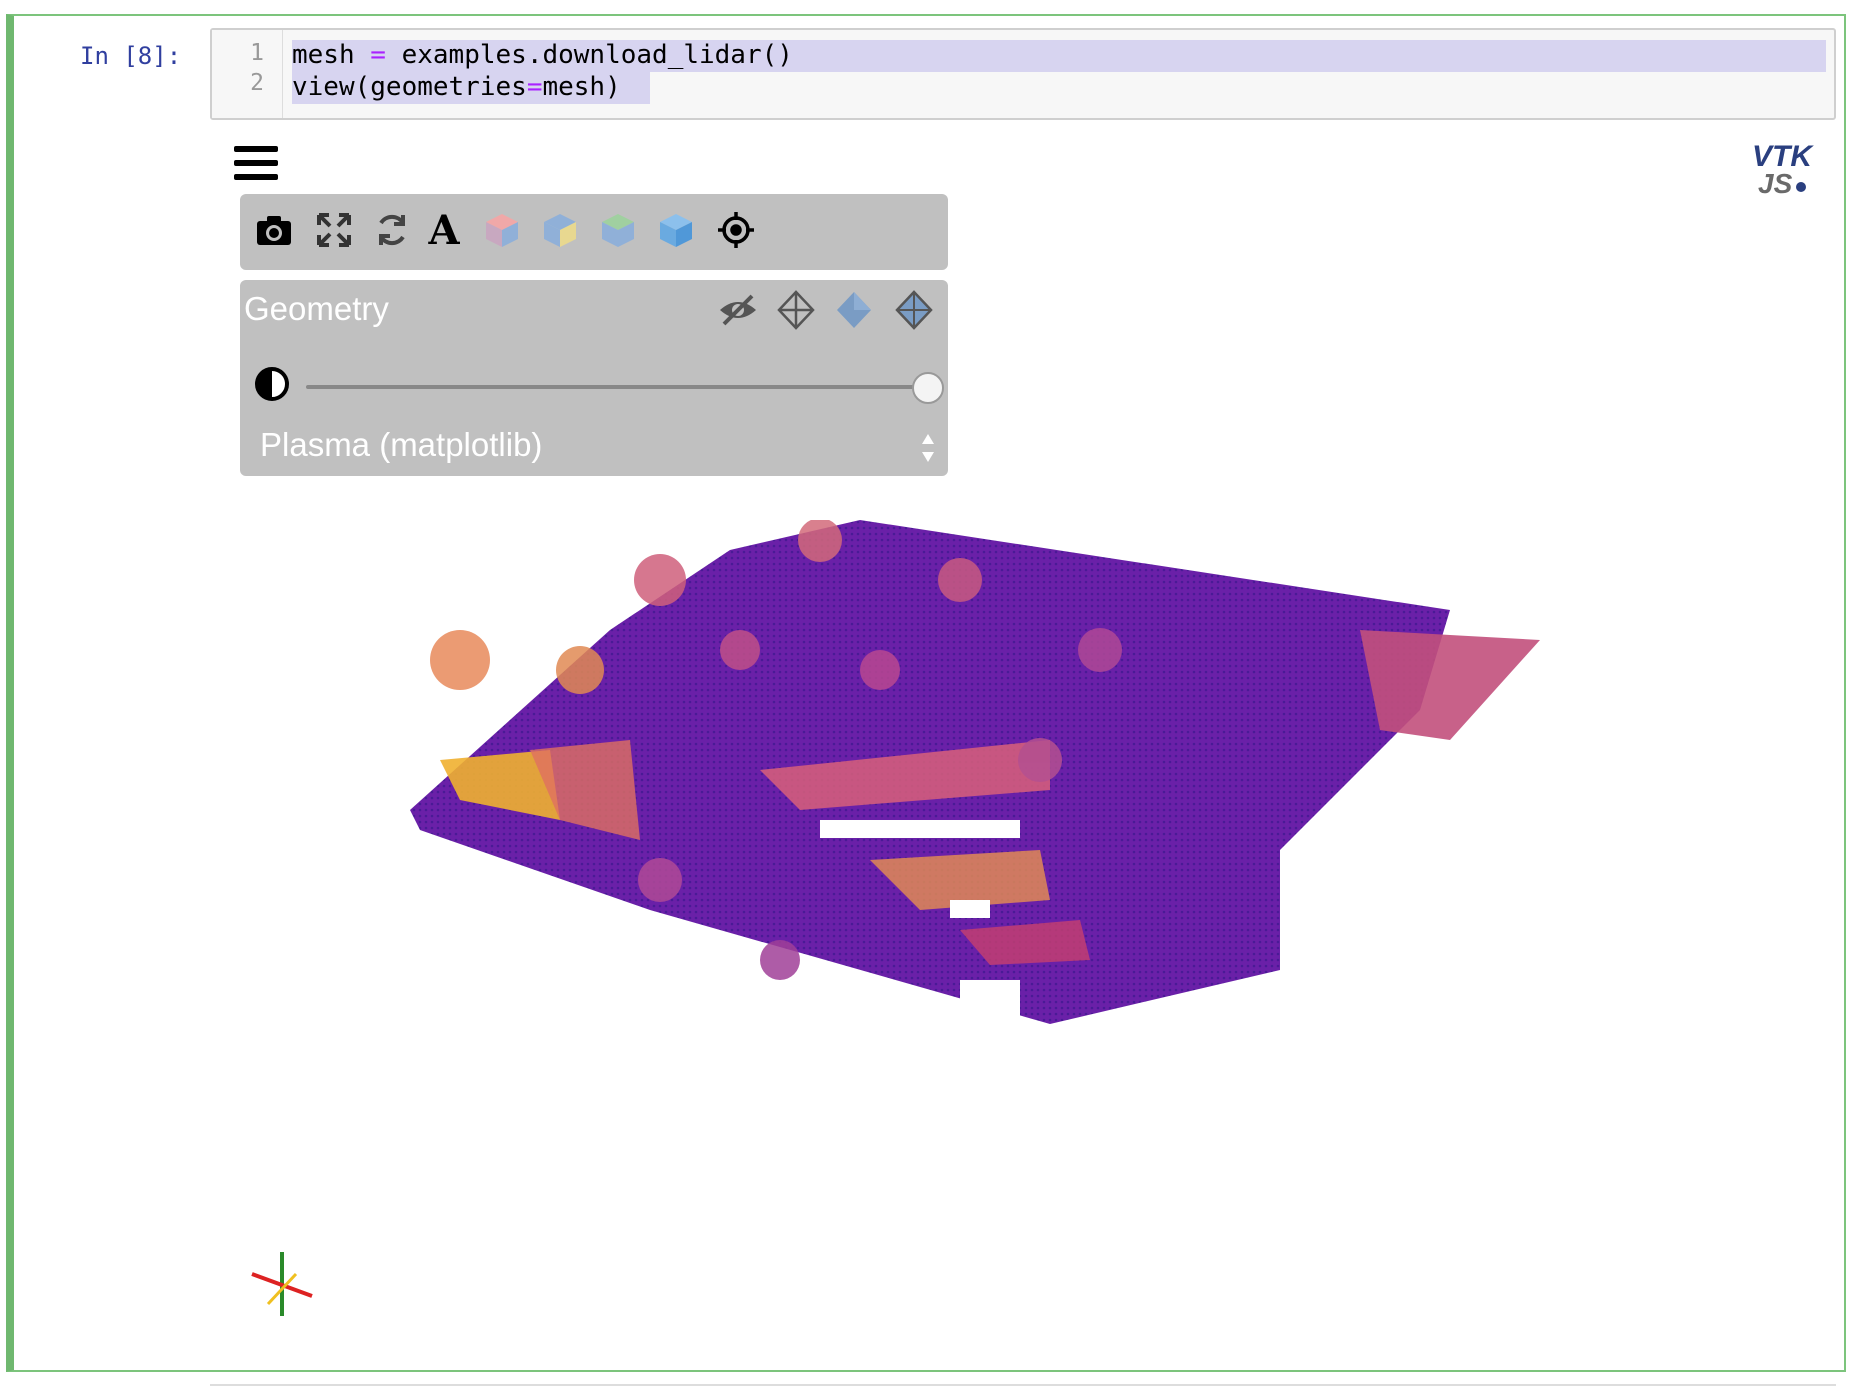 Image resolution: width=1856 pixels, height=1386 pixels. I want to click on view-y-axis-cube-icon, so click(560, 230).